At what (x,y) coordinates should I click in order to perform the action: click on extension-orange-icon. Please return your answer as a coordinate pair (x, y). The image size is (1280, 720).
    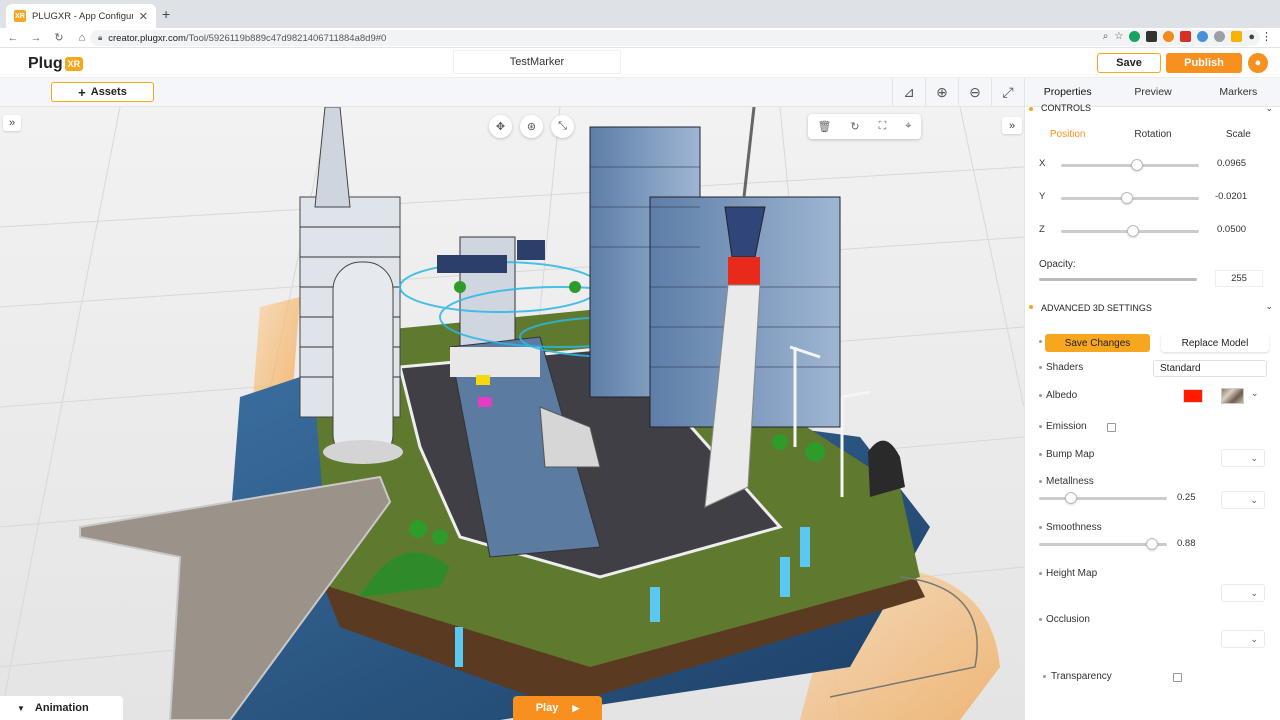
    Looking at the image, I should click on (1169, 36).